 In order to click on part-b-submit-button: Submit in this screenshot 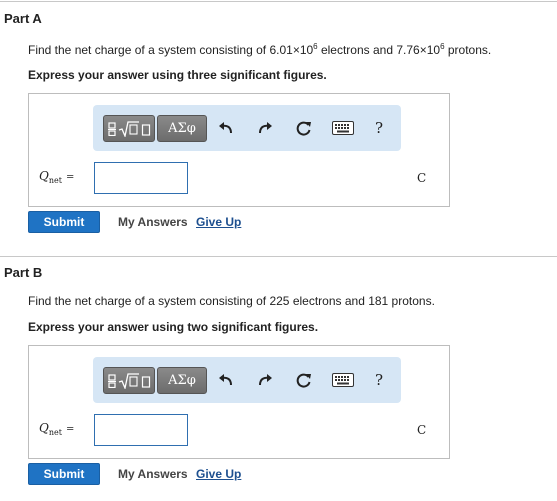, I will do `click(64, 474)`.